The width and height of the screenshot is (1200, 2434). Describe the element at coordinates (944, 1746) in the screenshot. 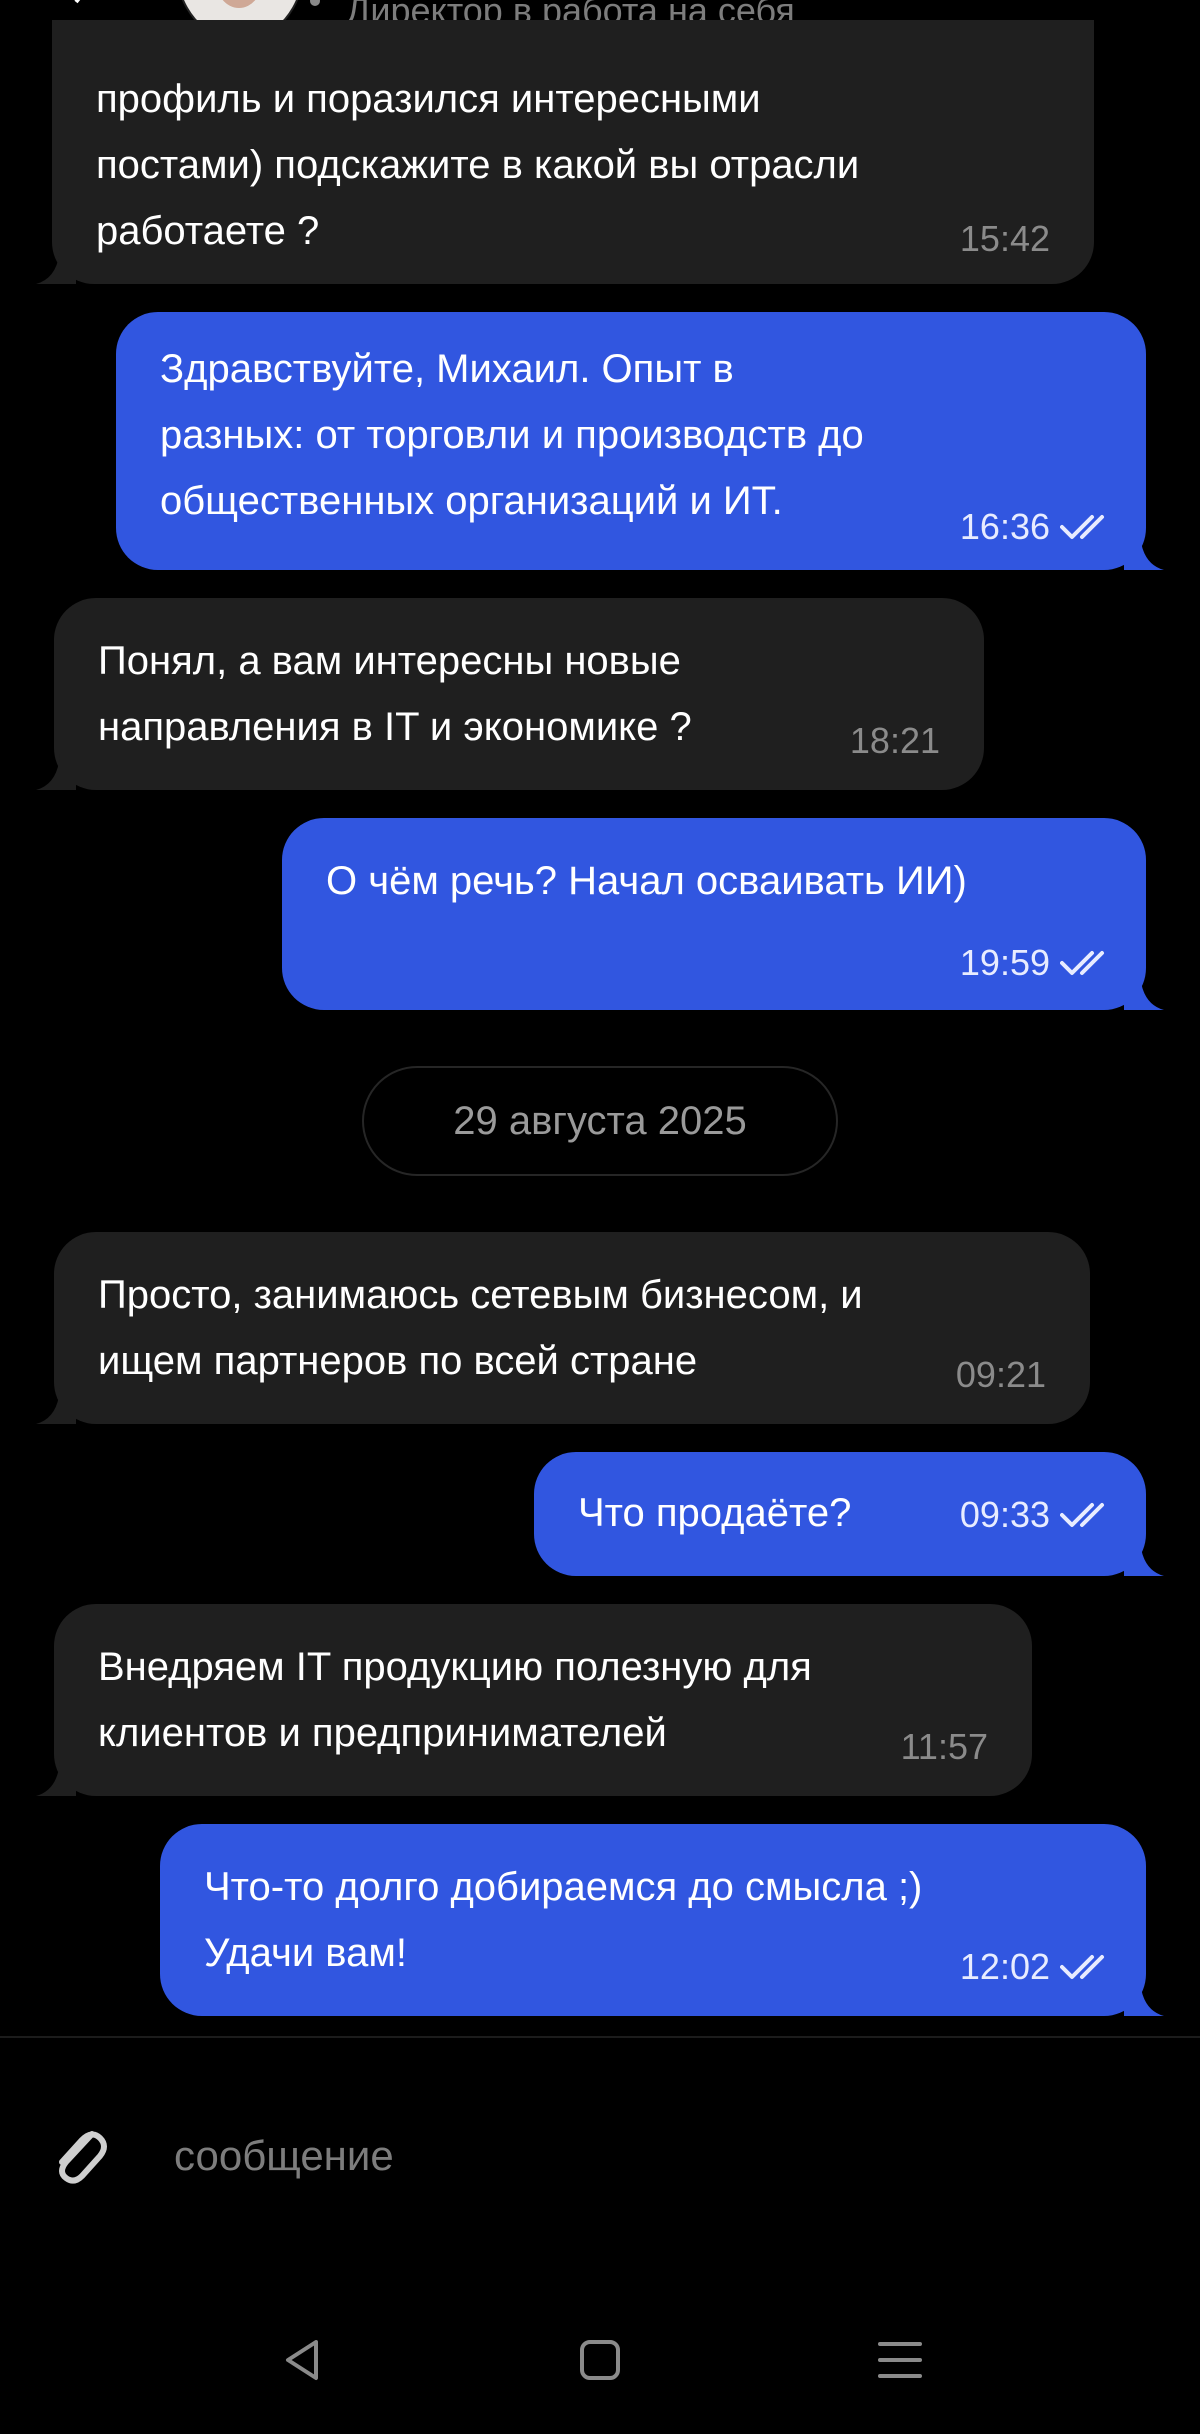

I see `message-time: 11:57` at that location.